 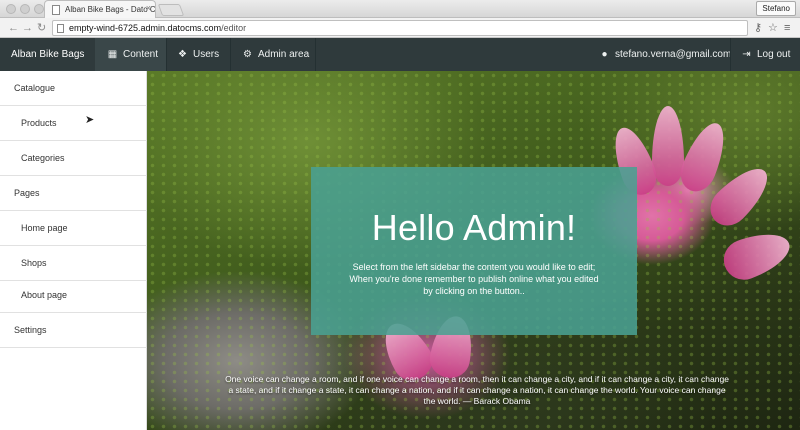 What do you see at coordinates (11, 9) in the screenshot?
I see `close-window-button` at bounding box center [11, 9].